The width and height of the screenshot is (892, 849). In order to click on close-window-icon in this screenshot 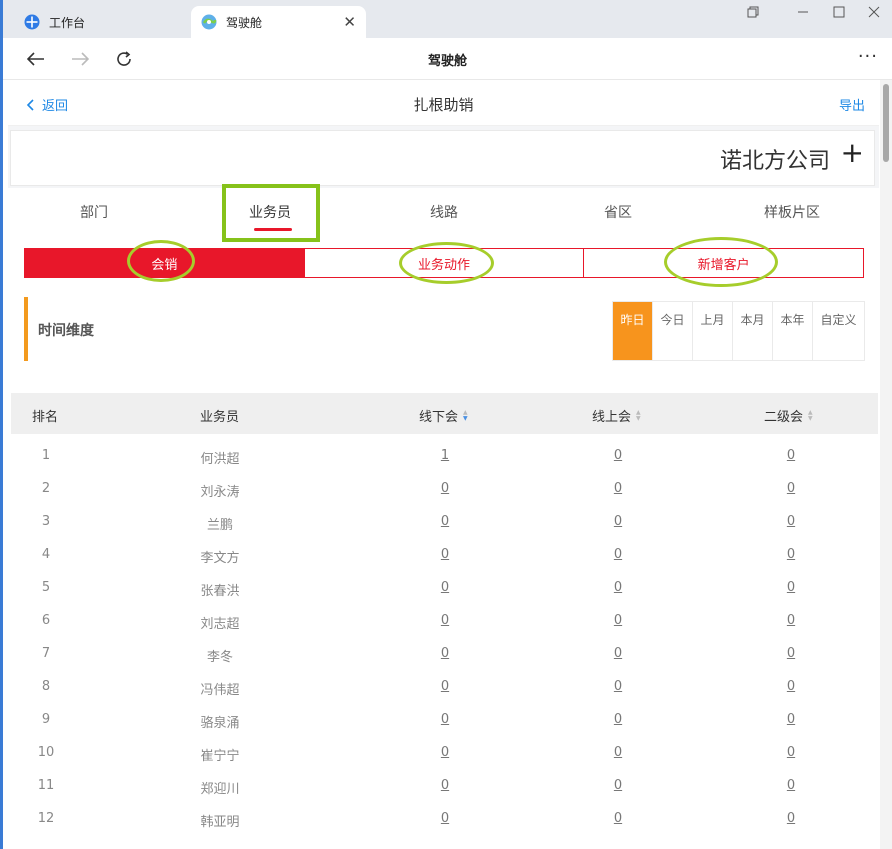, I will do `click(873, 12)`.